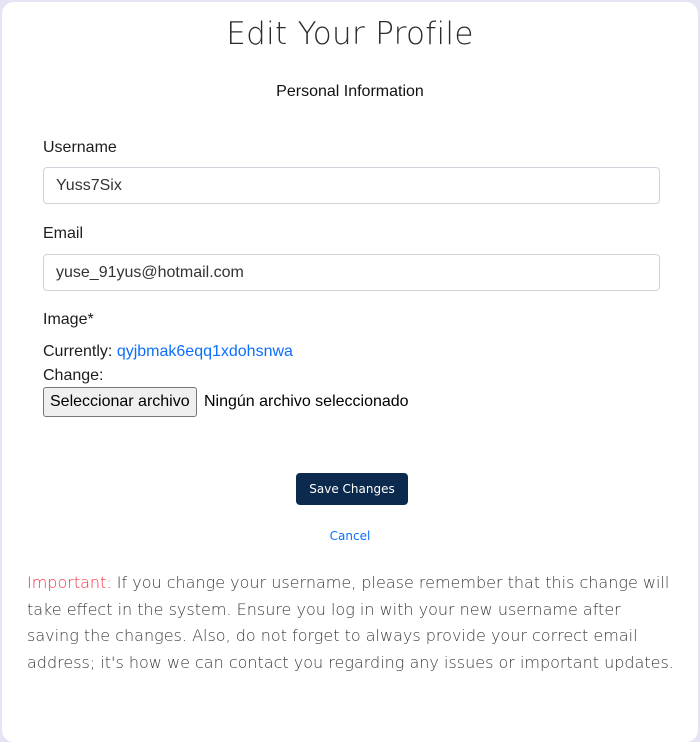 Image resolution: width=700 pixels, height=742 pixels. I want to click on username-input, so click(351, 185).